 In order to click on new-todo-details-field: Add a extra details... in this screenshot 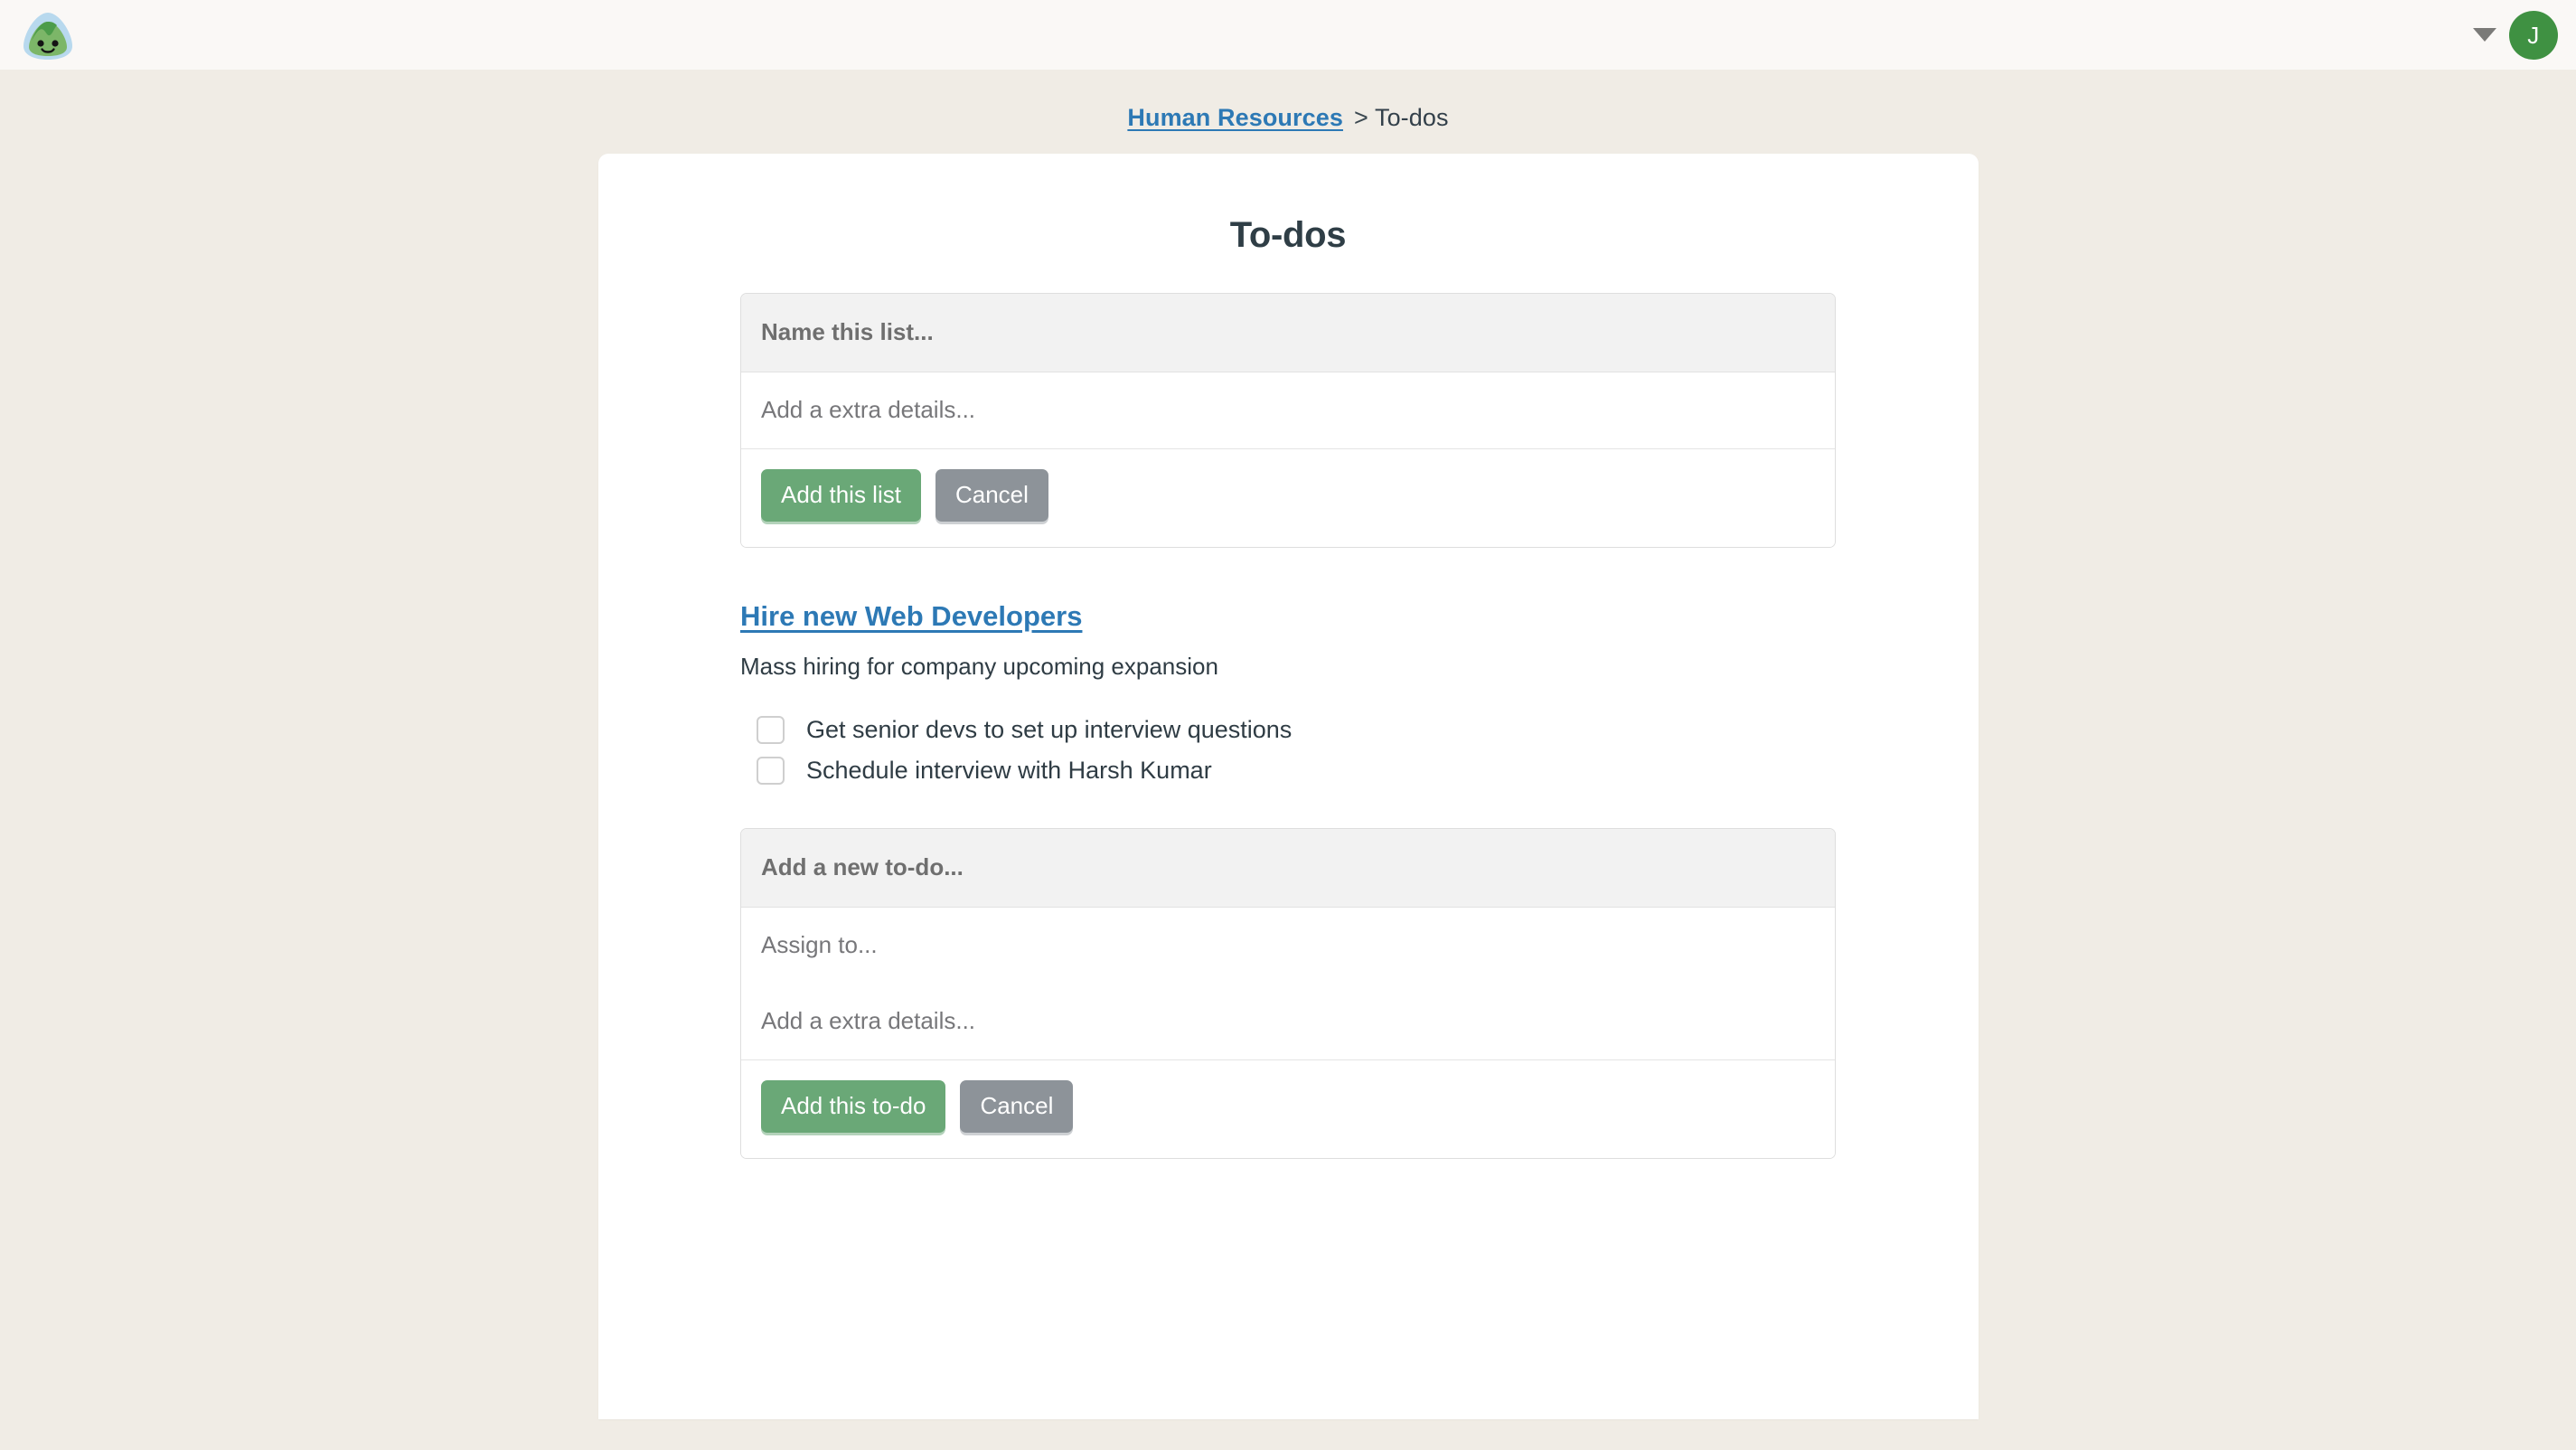, I will do `click(1288, 1022)`.